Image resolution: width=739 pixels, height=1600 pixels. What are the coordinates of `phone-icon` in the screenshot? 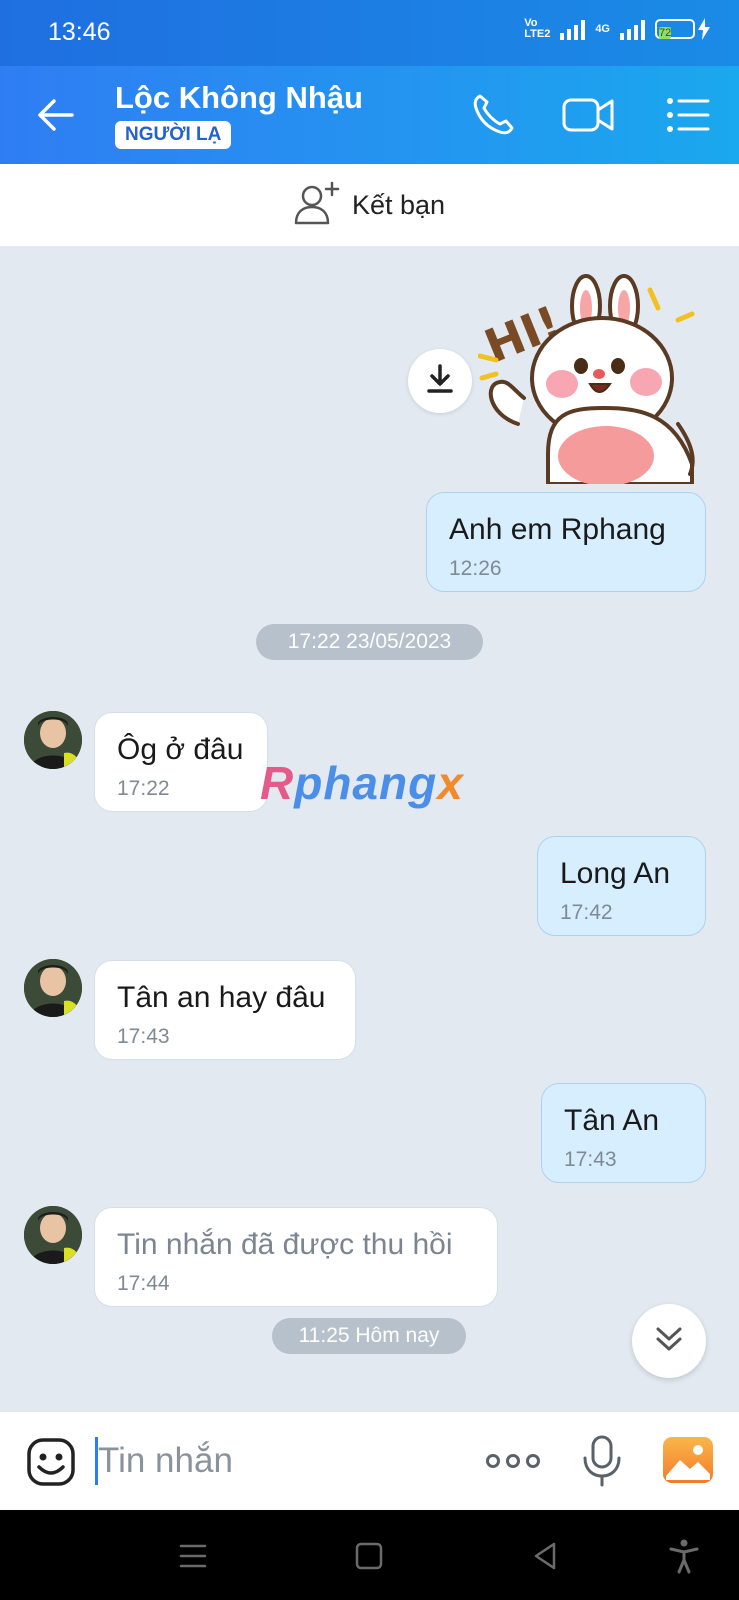 It's located at (493, 115).